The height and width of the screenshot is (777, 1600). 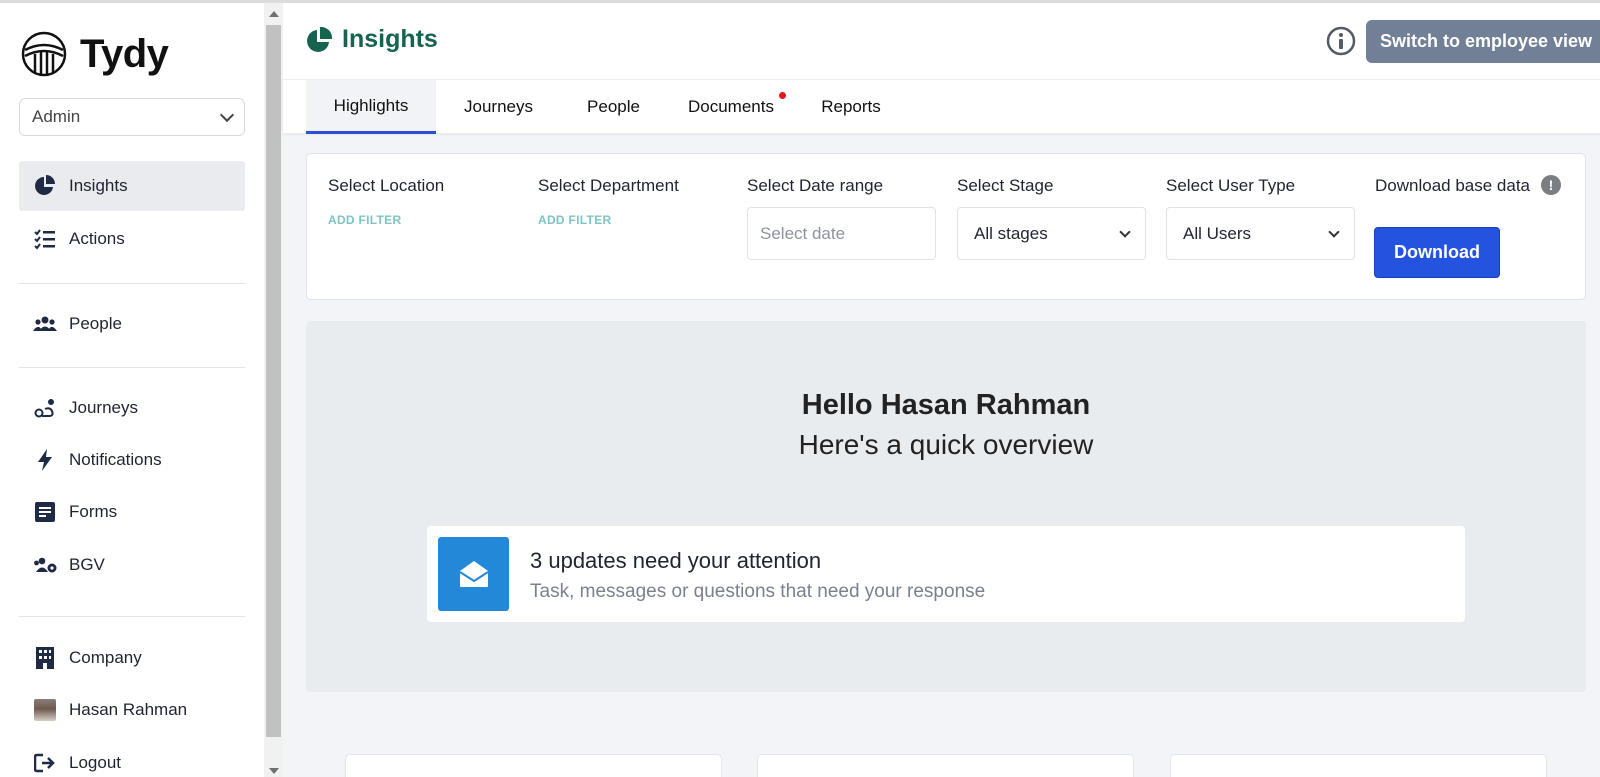 What do you see at coordinates (45, 239) in the screenshot?
I see `checklist-icon` at bounding box center [45, 239].